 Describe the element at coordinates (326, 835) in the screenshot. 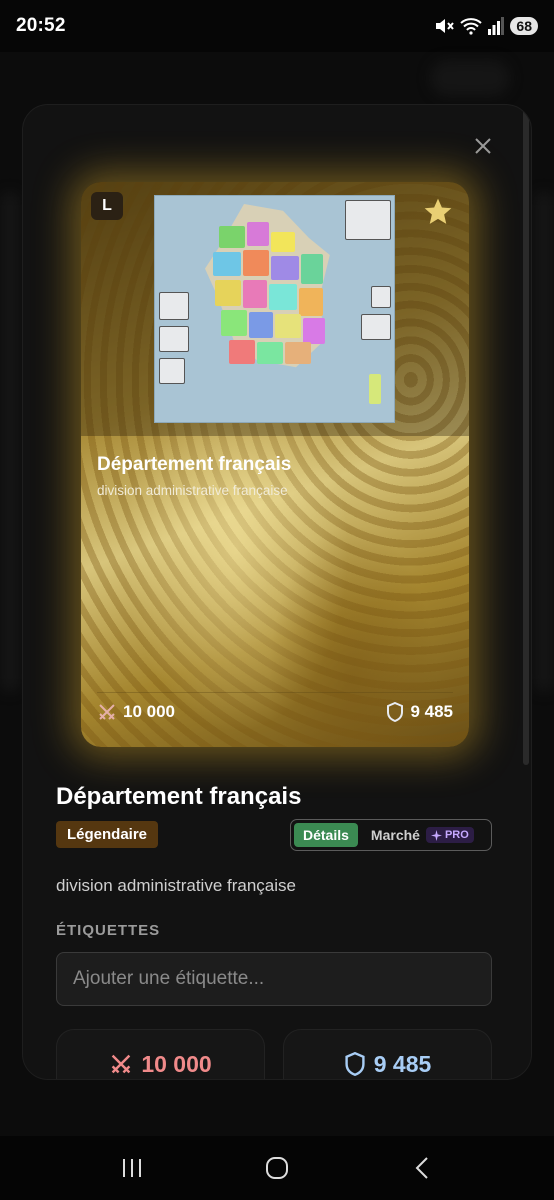

I see `tab-details: Détails` at that location.